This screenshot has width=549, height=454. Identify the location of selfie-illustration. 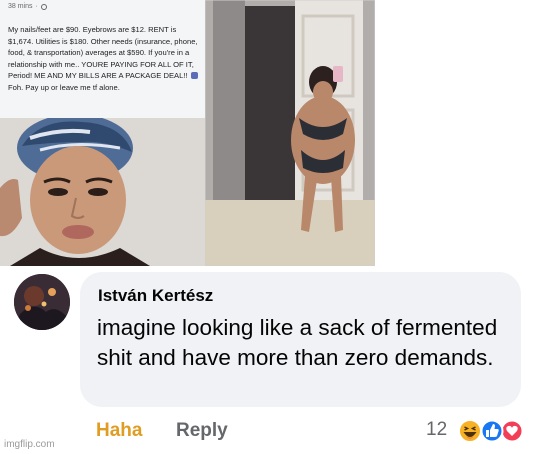
(102, 192).